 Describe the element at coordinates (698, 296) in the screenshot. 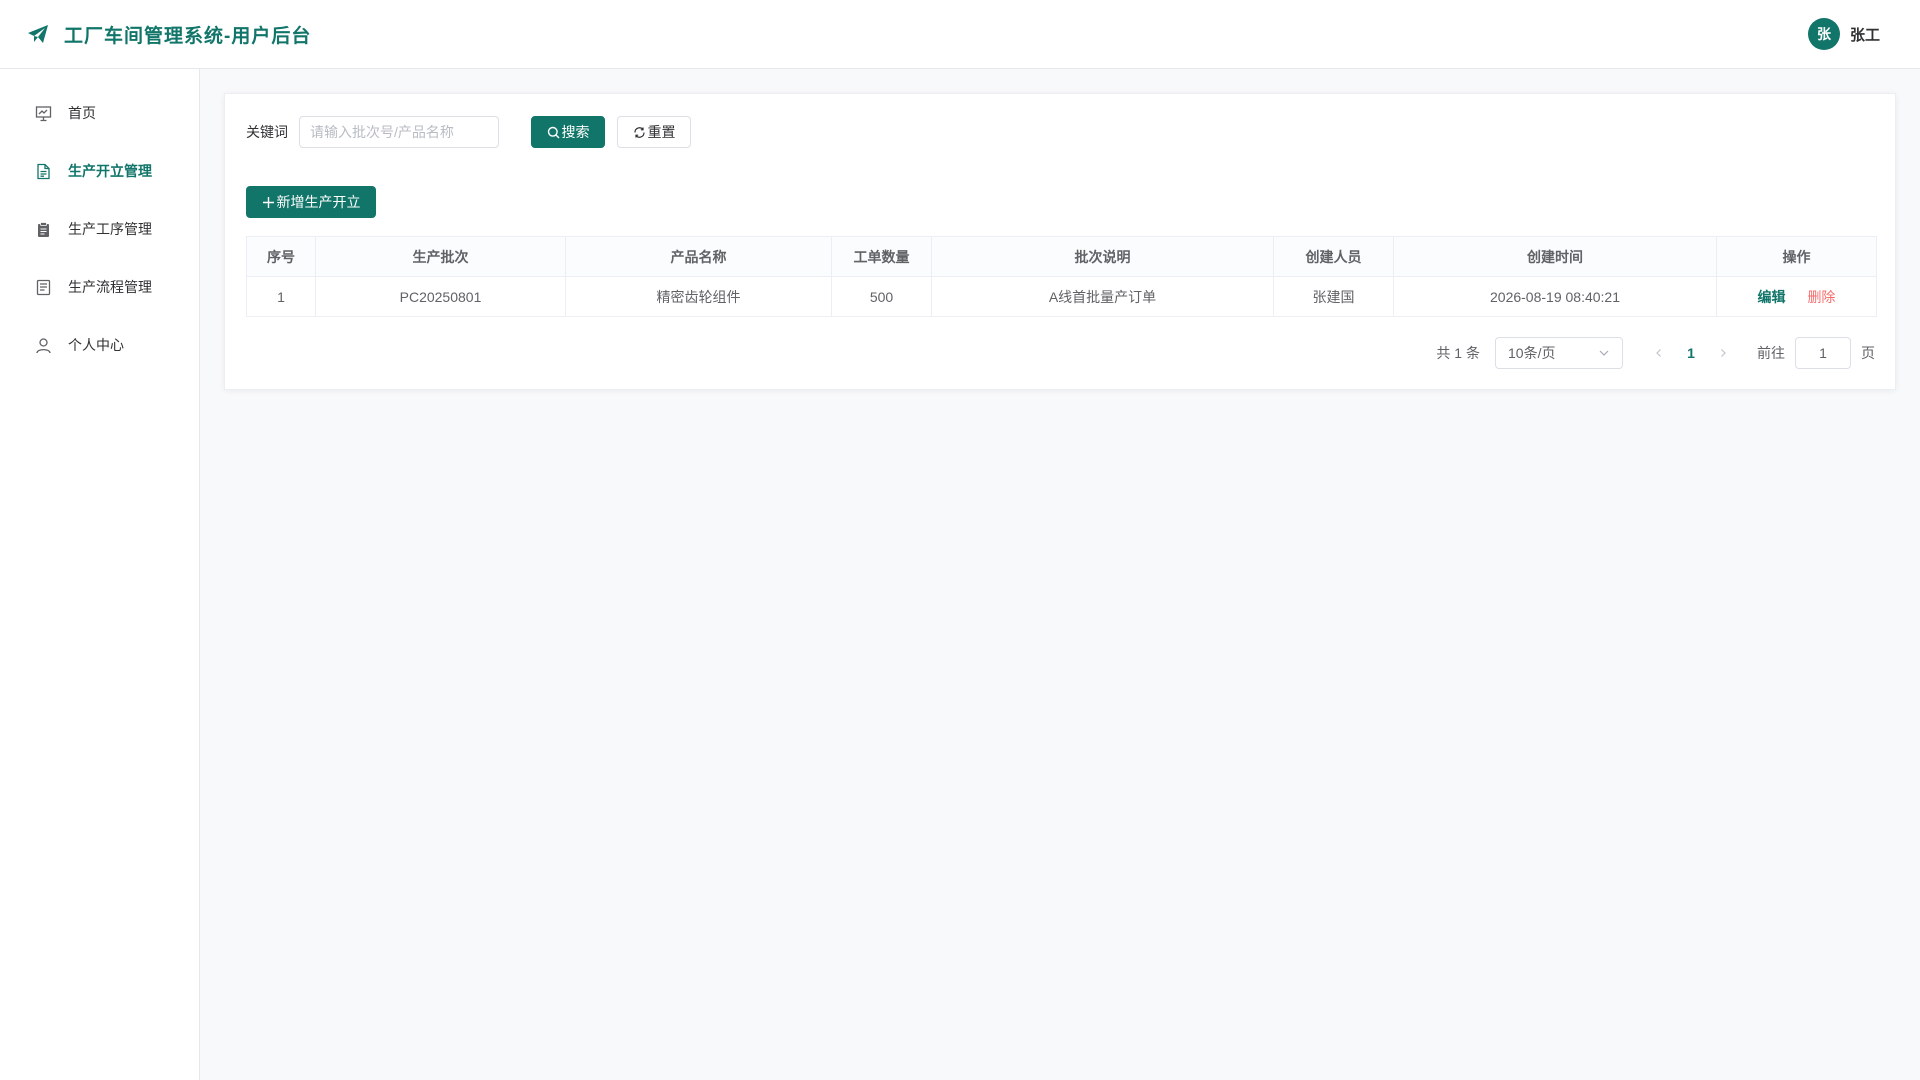

I see `cell-product: 精密齿轮组件` at that location.